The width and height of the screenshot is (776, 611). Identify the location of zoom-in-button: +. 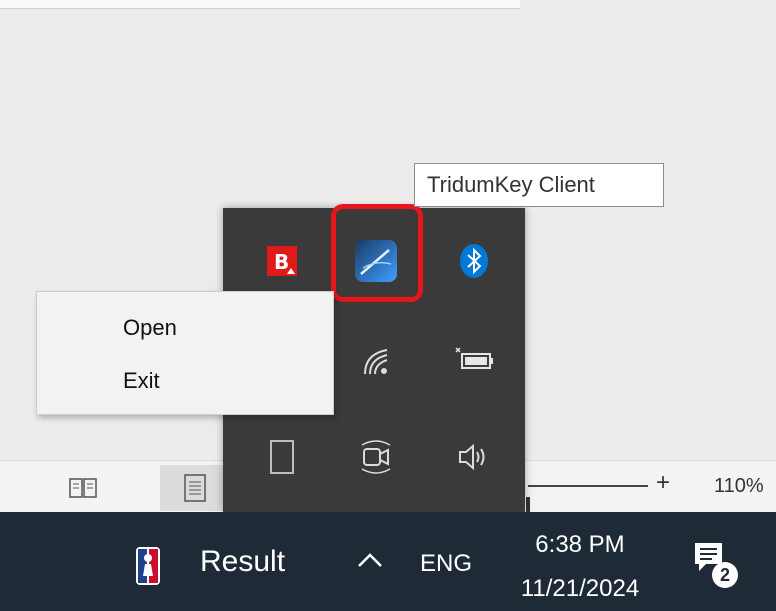
(663, 483).